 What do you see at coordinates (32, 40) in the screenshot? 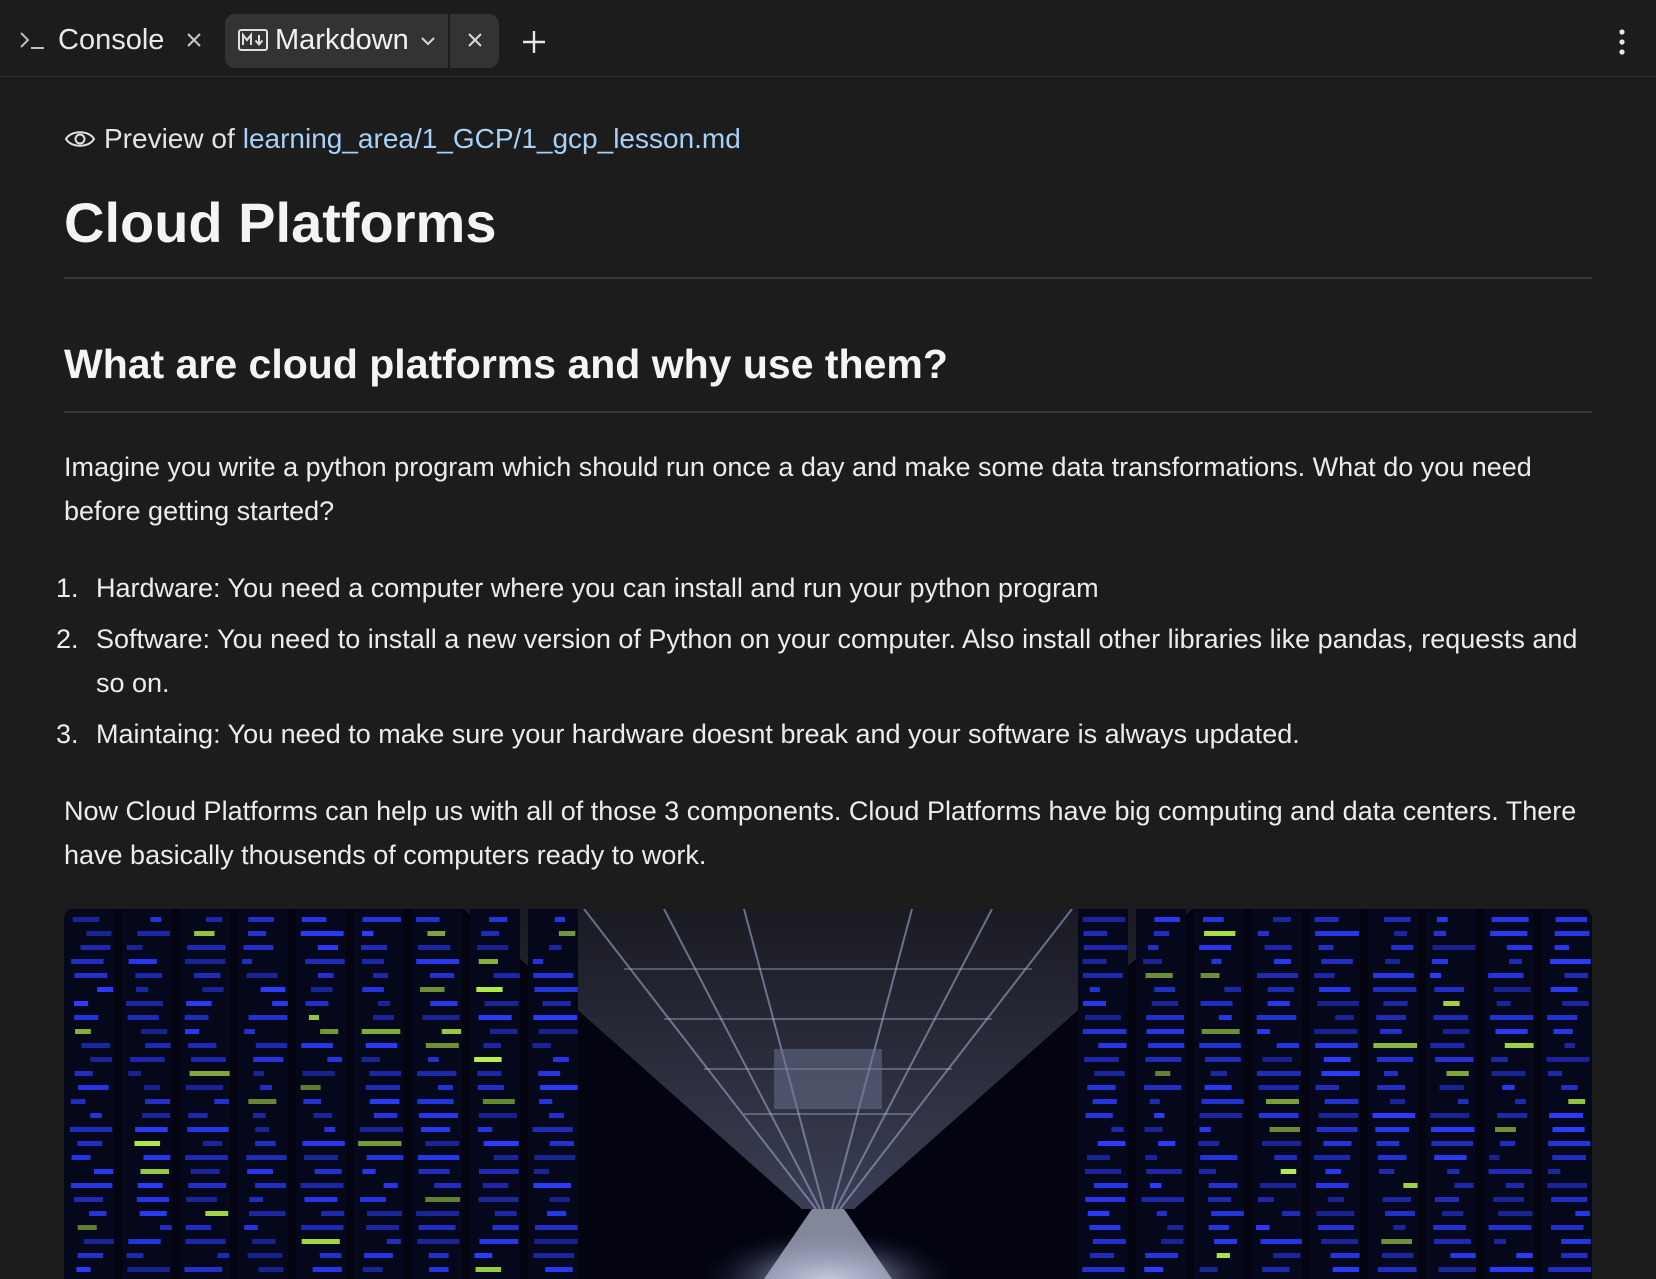
I see `terminal-prompt-icon` at bounding box center [32, 40].